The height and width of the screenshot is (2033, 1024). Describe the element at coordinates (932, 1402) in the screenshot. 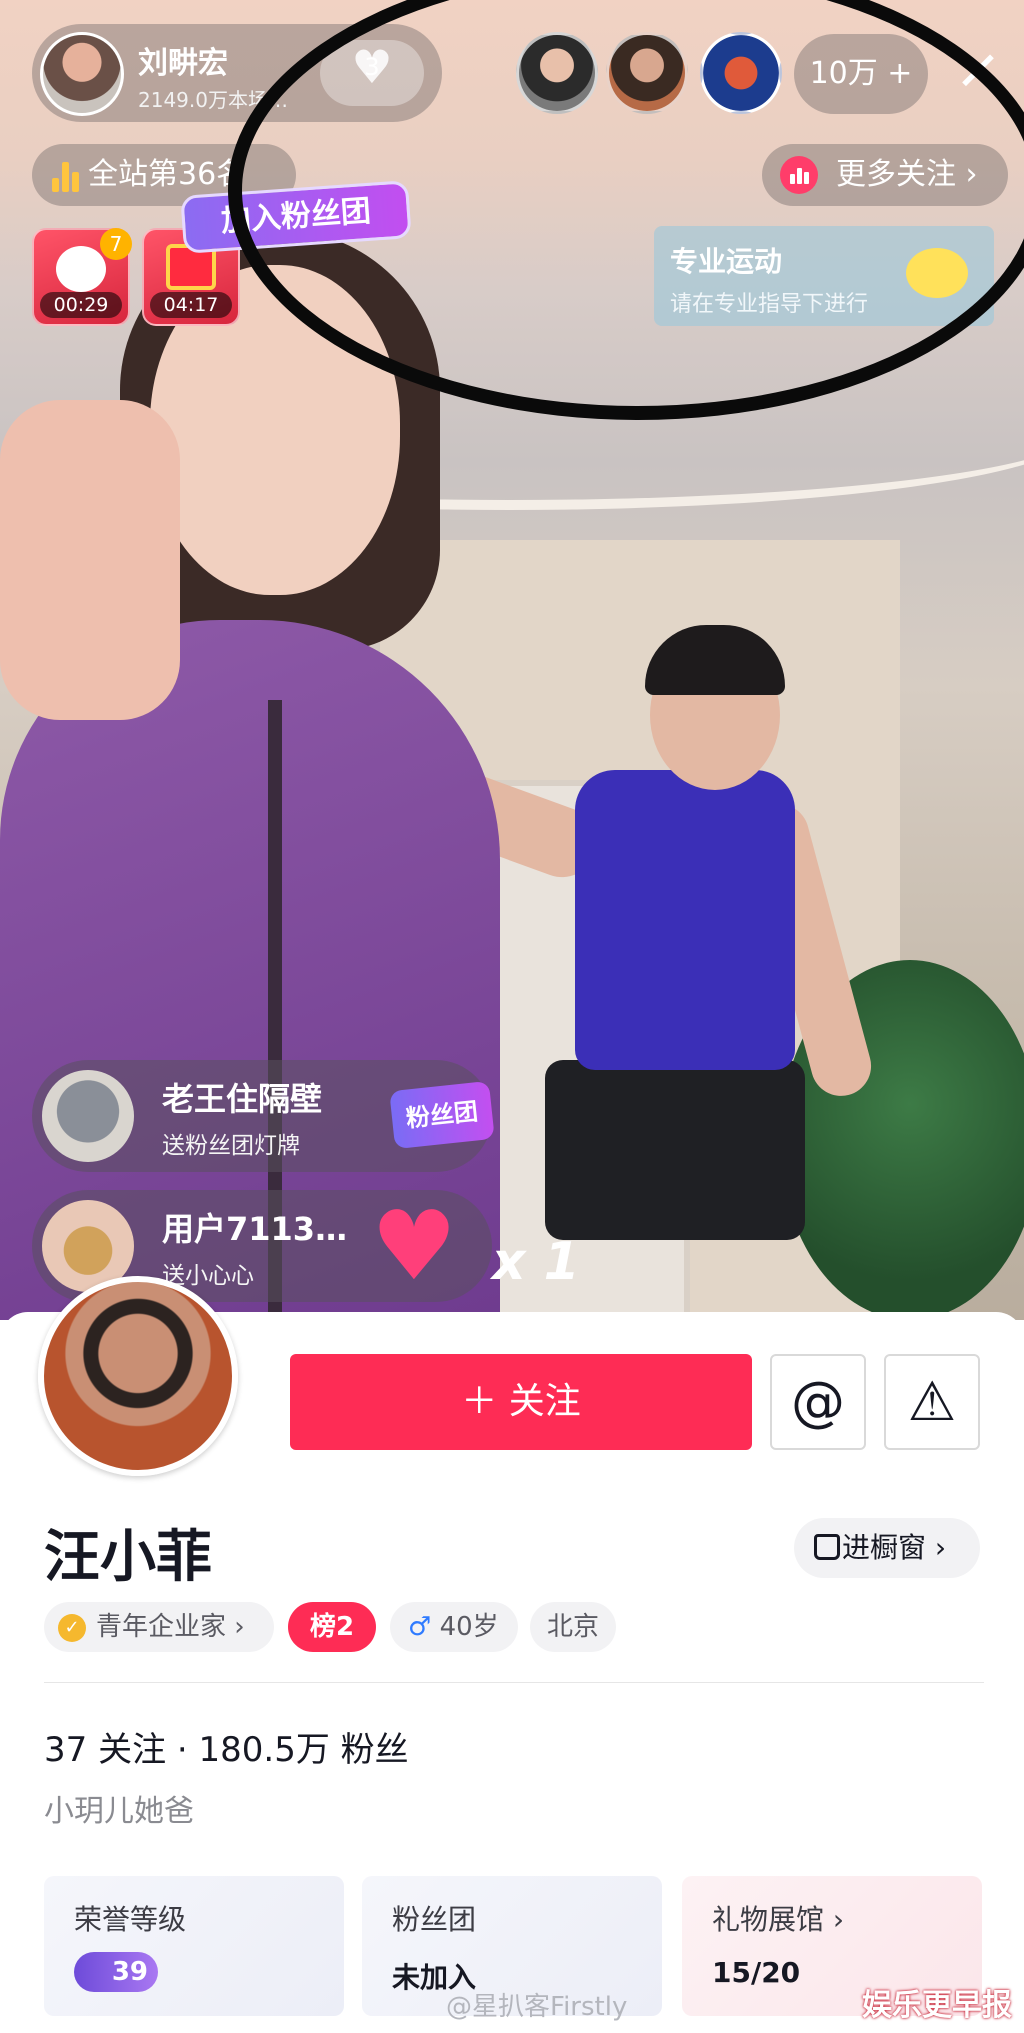

I see `report-warning-icon: ⚠` at that location.